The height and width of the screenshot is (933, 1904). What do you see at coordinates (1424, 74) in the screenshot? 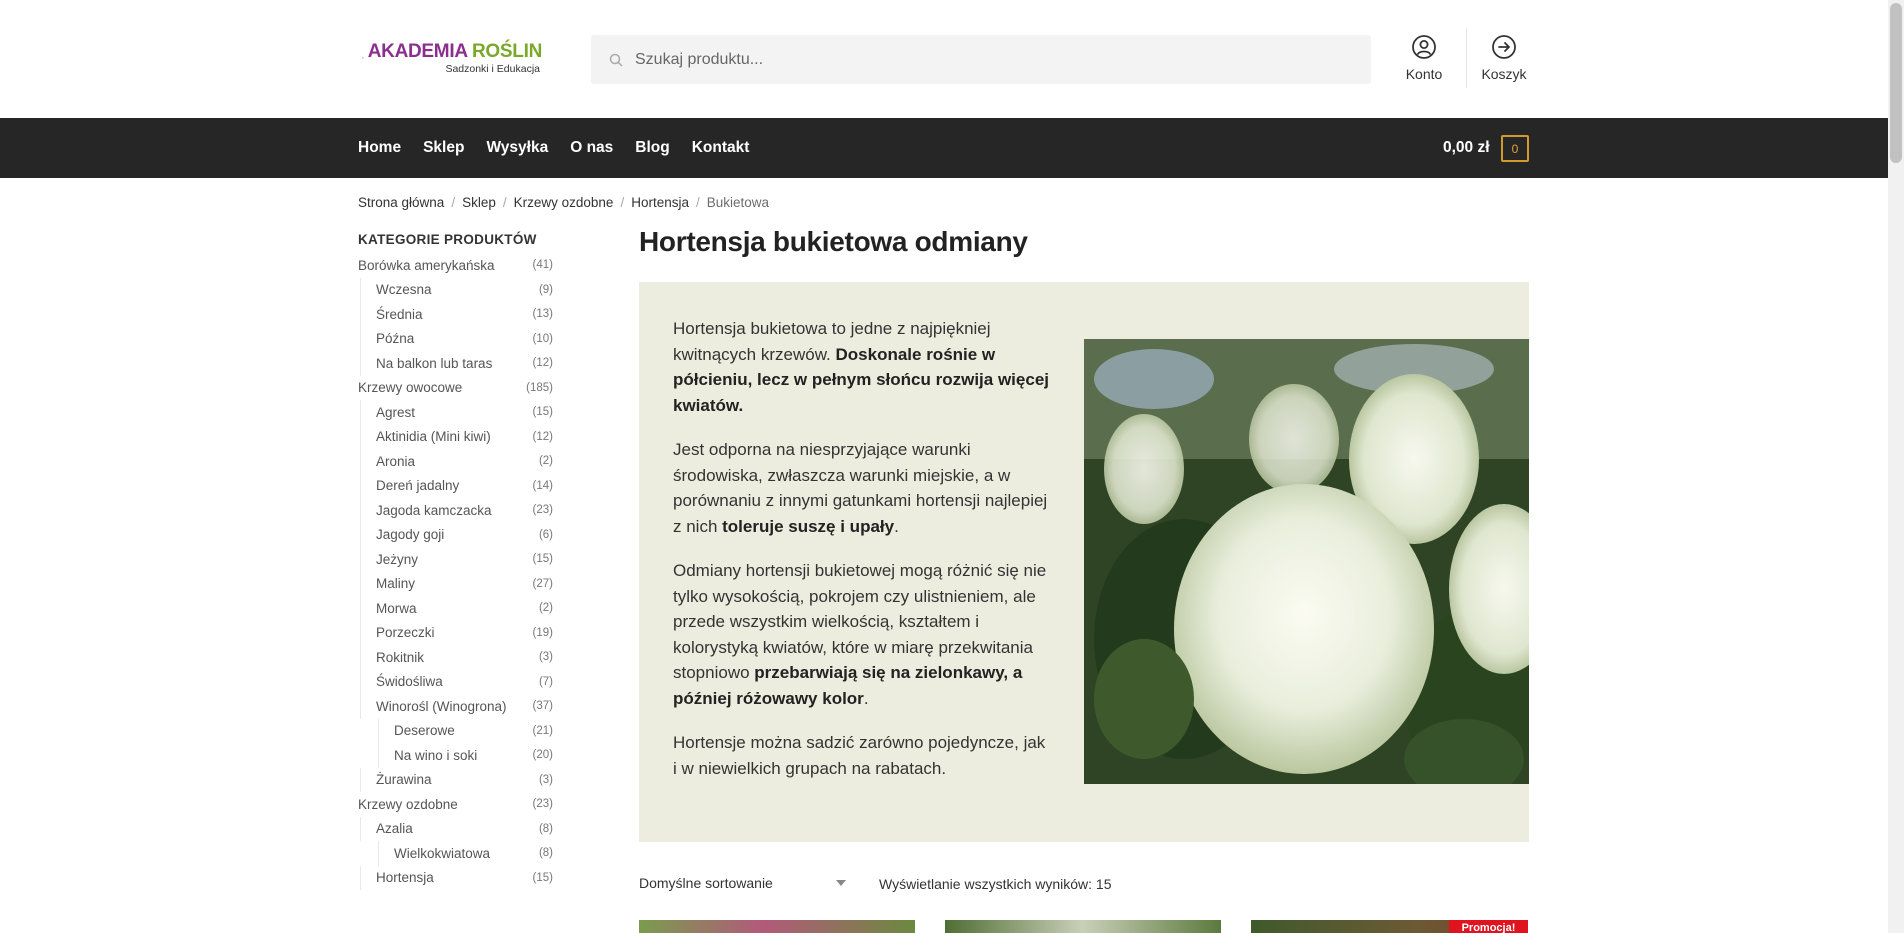
I see `account-label: Konto` at bounding box center [1424, 74].